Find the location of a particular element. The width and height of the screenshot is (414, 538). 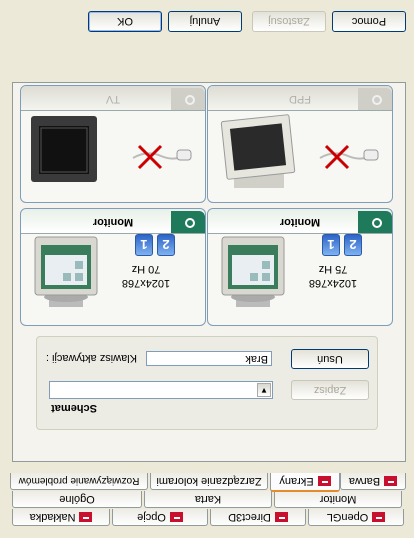

tab-opengl: OpenGL is located at coordinates (356, 517).